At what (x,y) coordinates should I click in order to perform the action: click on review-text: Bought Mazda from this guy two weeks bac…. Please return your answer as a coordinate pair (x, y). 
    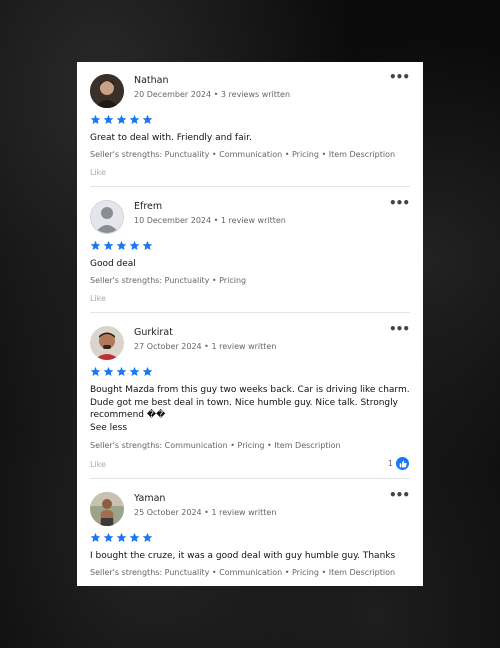
    Looking at the image, I should click on (250, 402).